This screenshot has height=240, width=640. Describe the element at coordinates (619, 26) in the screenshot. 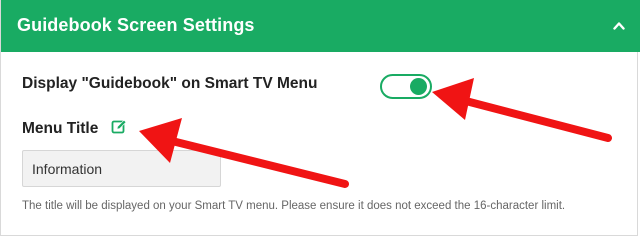

I see `chevron-up-icon` at that location.